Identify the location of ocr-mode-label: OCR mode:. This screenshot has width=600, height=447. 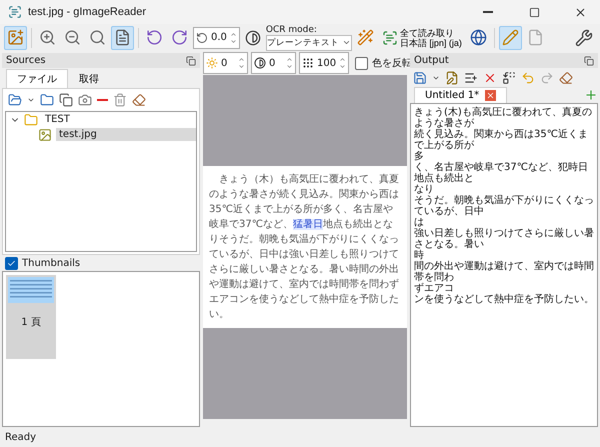
(292, 29).